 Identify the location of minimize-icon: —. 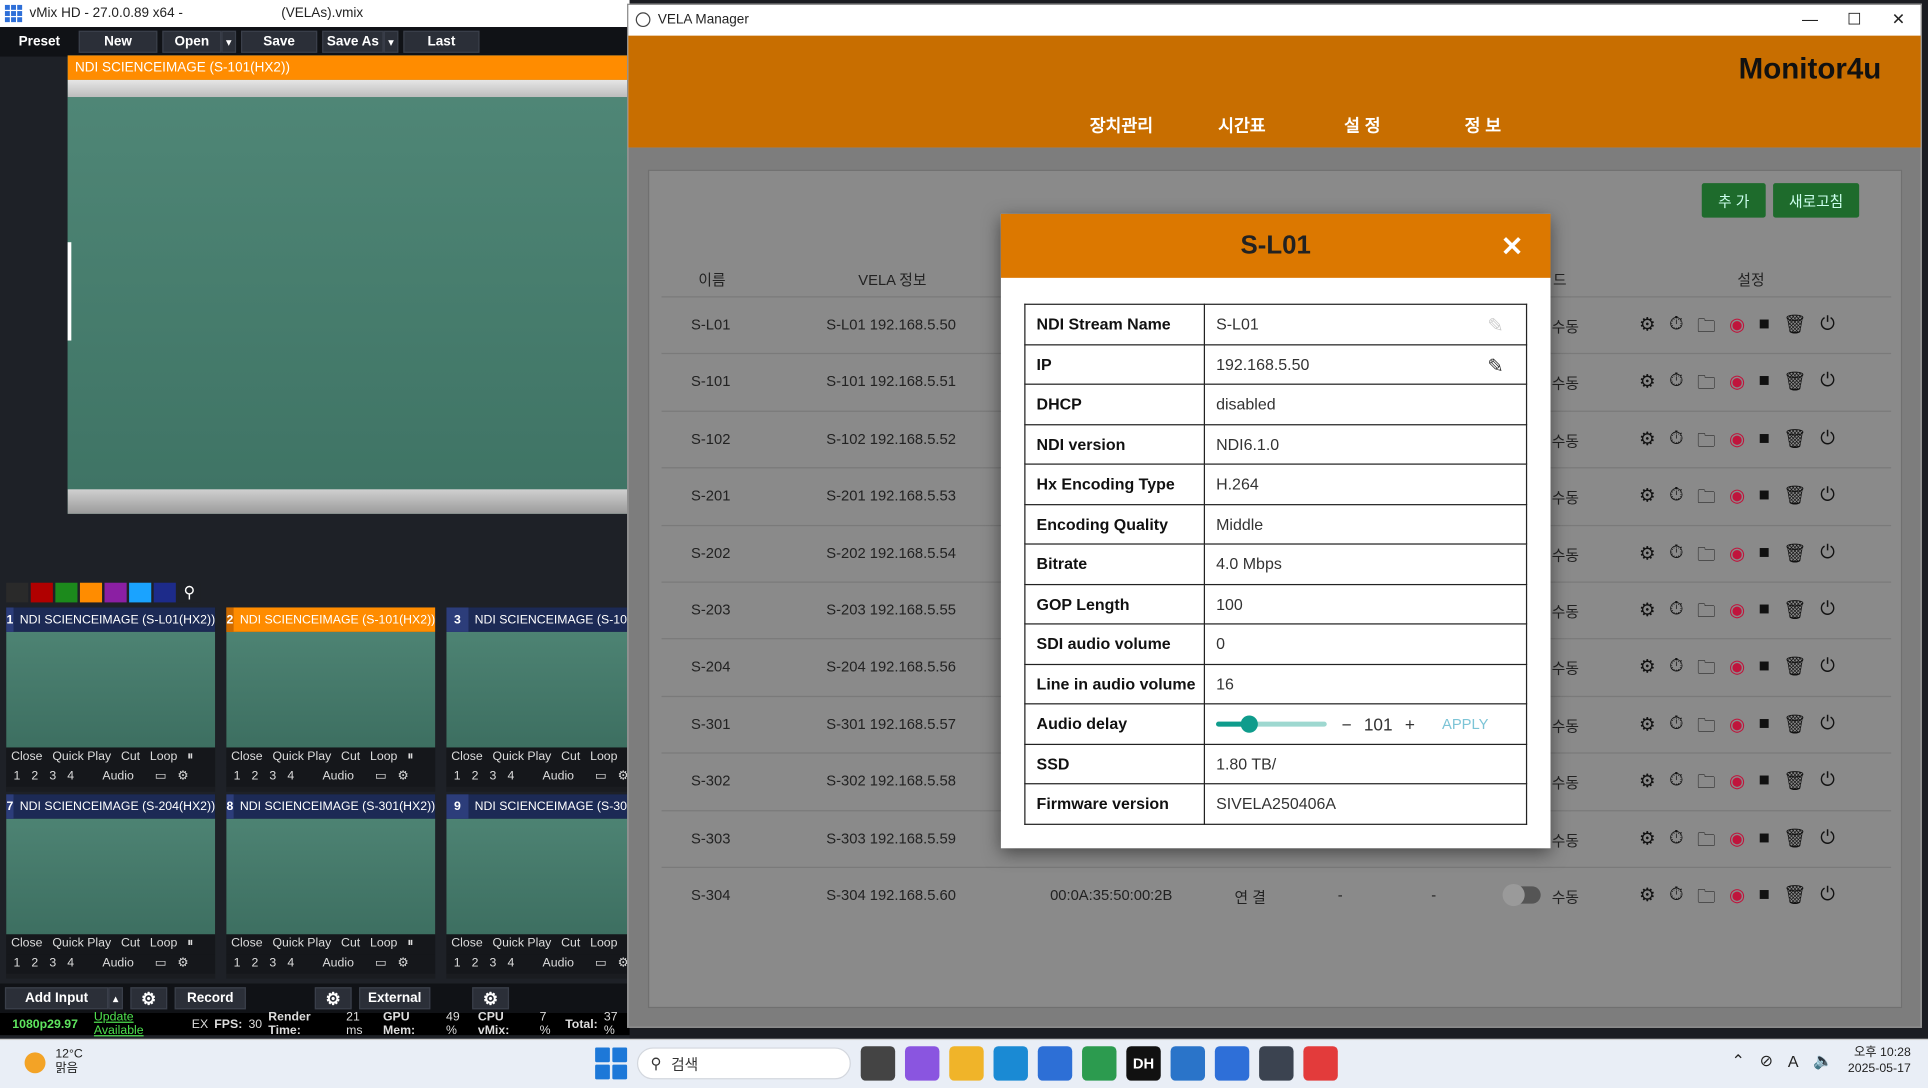
(1810, 20).